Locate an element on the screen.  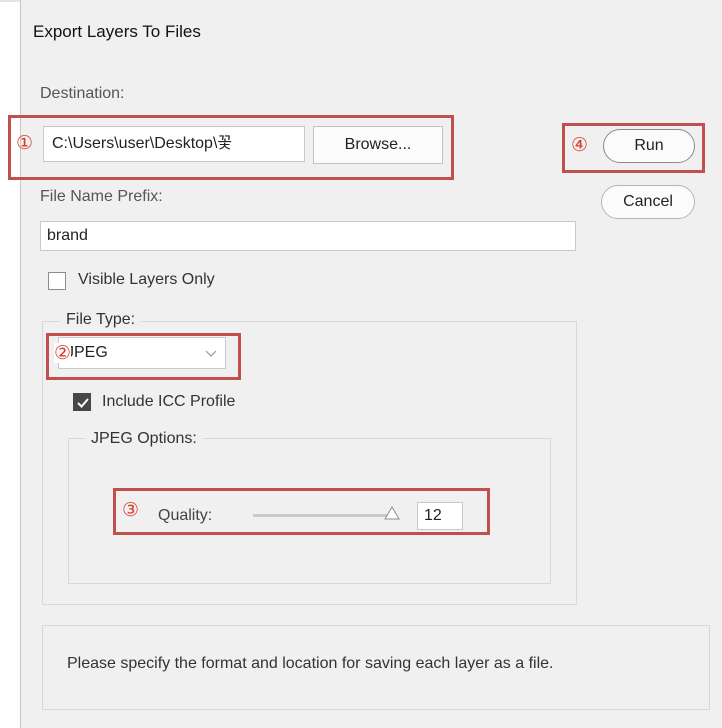
run-button: Run is located at coordinates (649, 146).